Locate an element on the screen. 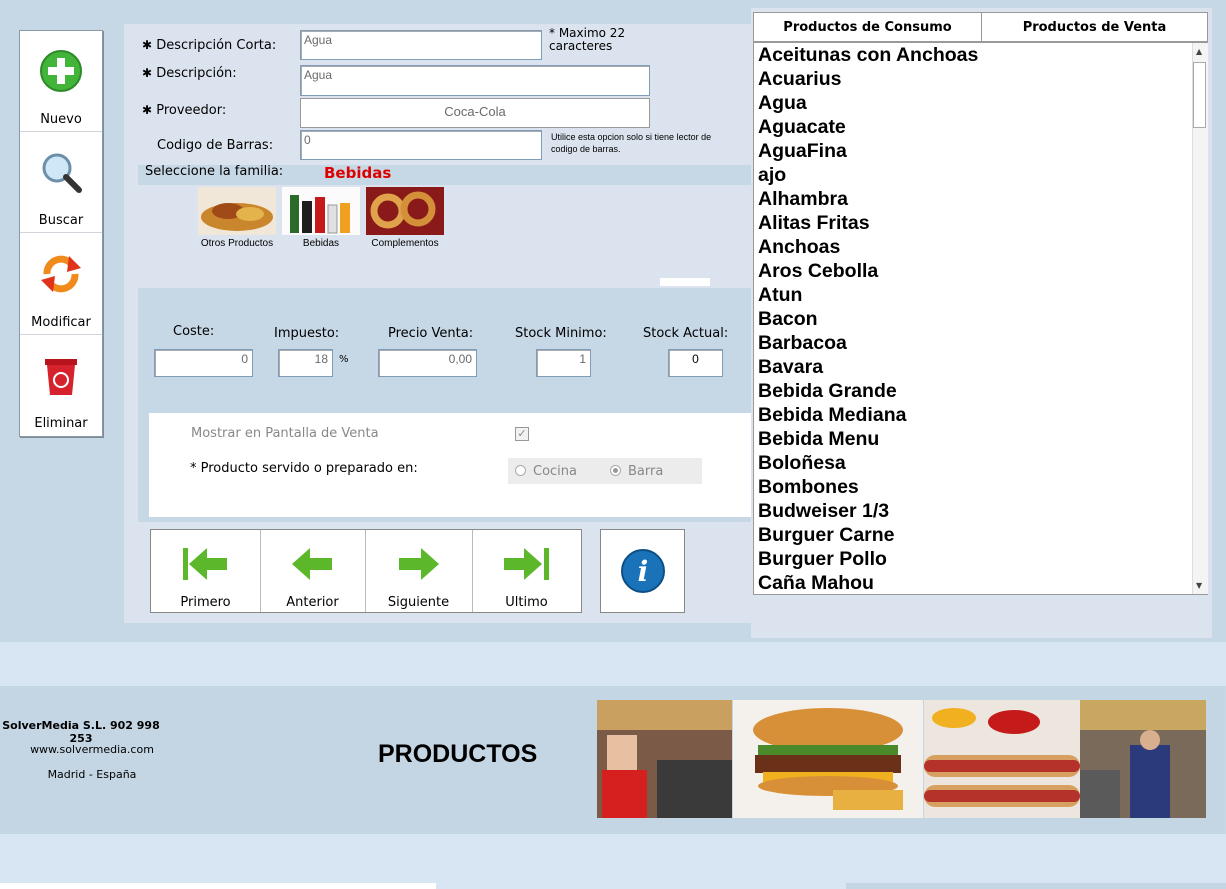  record-navigation: Primero Anterior Siguiente Ultimo is located at coordinates (366, 571).